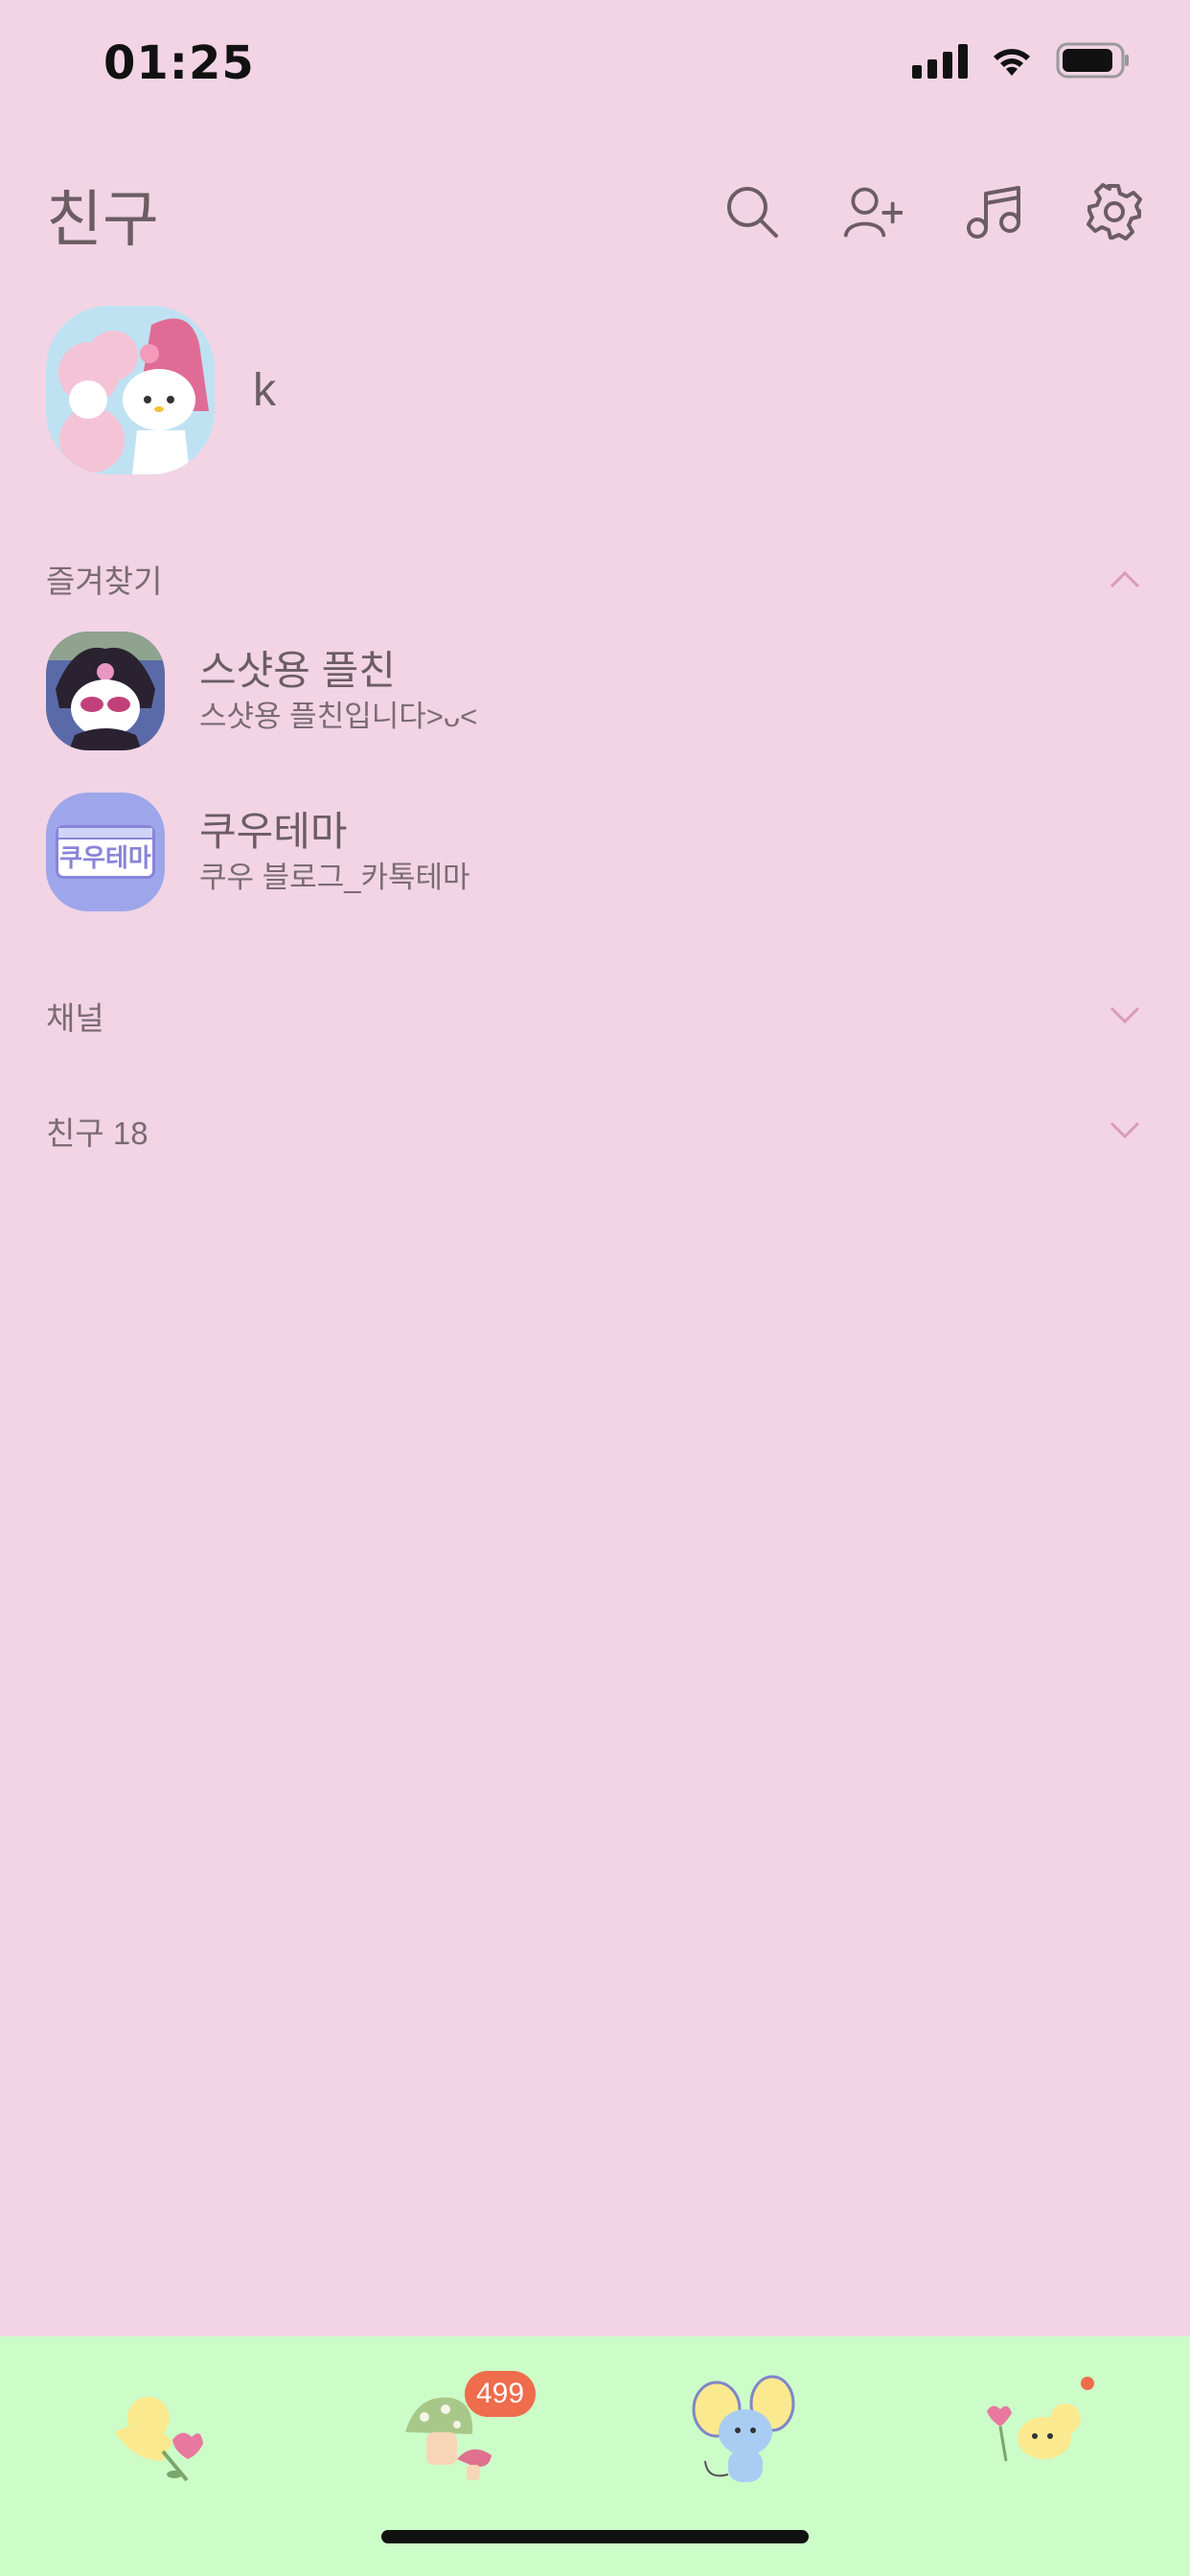 Image resolution: width=1190 pixels, height=2576 pixels. What do you see at coordinates (994, 212) in the screenshot?
I see `music-icon` at bounding box center [994, 212].